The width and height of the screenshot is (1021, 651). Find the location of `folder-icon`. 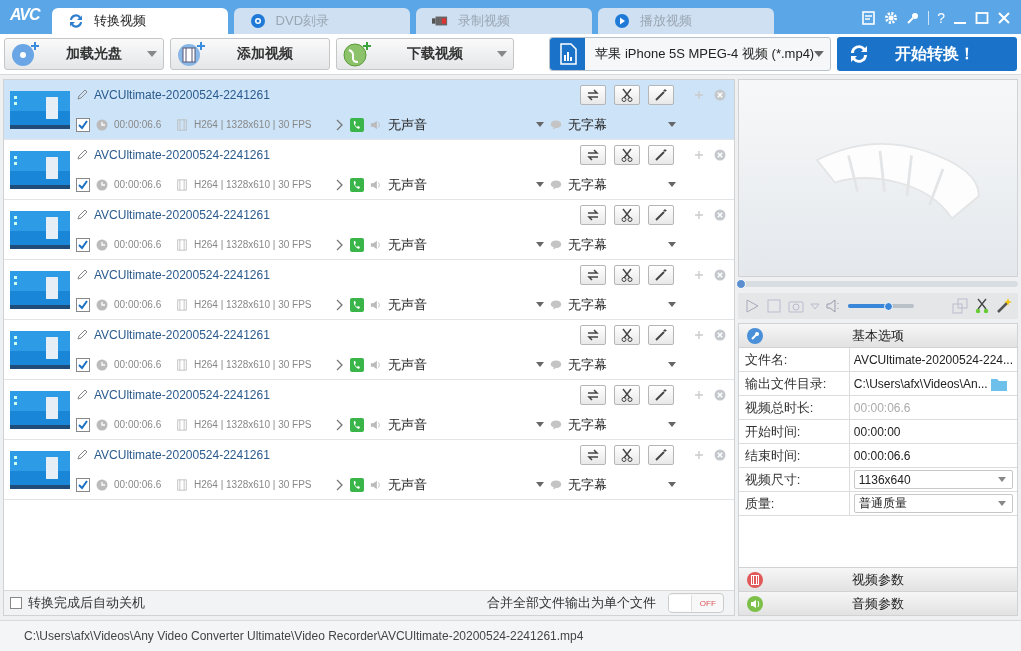

folder-icon is located at coordinates (998, 383).